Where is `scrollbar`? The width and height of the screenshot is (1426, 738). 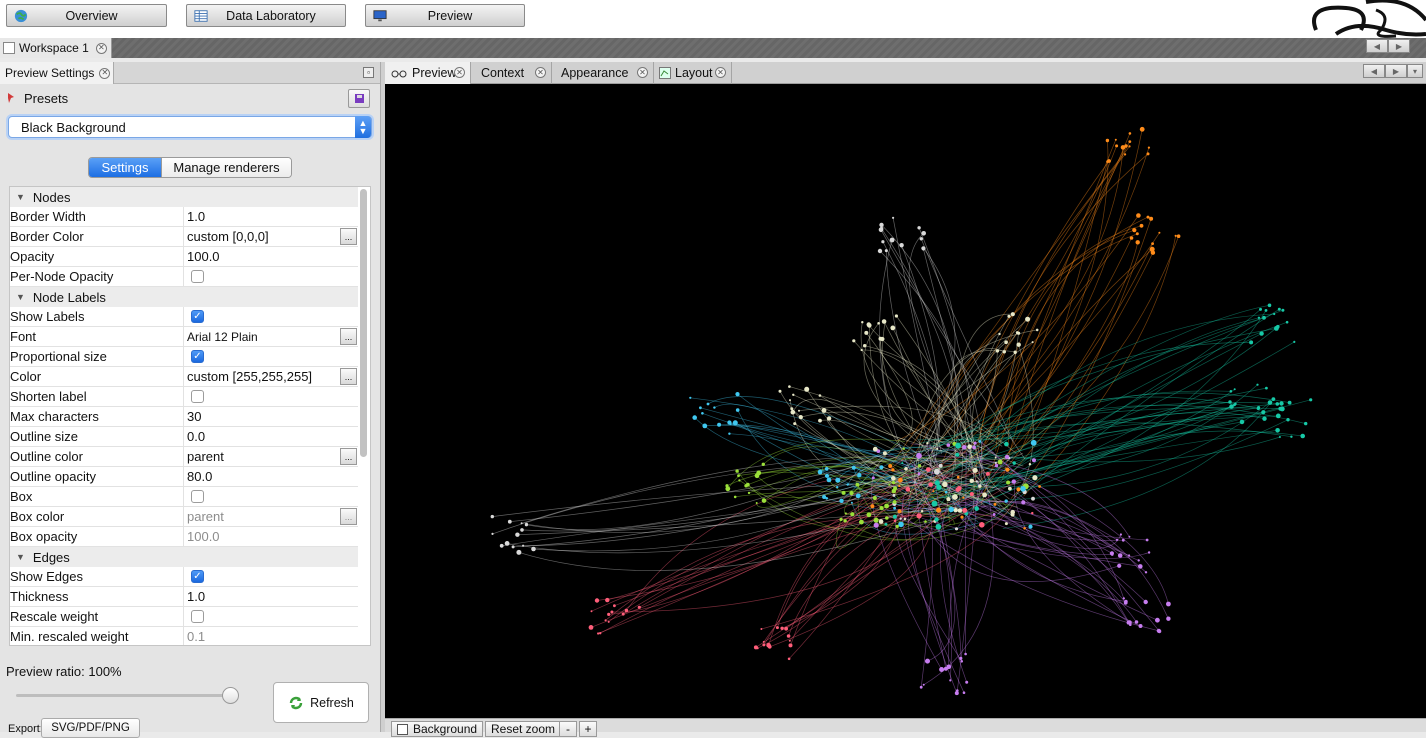
scrollbar is located at coordinates (363, 323).